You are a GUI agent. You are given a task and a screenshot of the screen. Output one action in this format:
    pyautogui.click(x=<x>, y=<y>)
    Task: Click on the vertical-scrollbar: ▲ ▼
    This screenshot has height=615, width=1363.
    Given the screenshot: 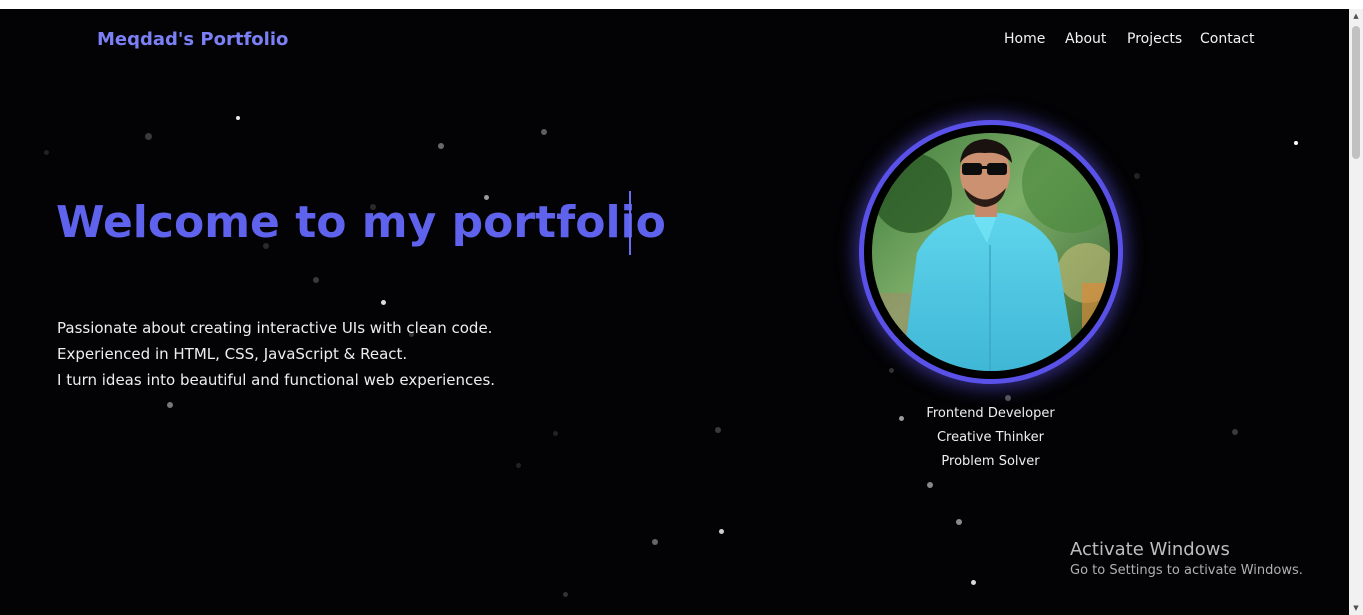 What is the action you would take?
    pyautogui.click(x=1356, y=312)
    